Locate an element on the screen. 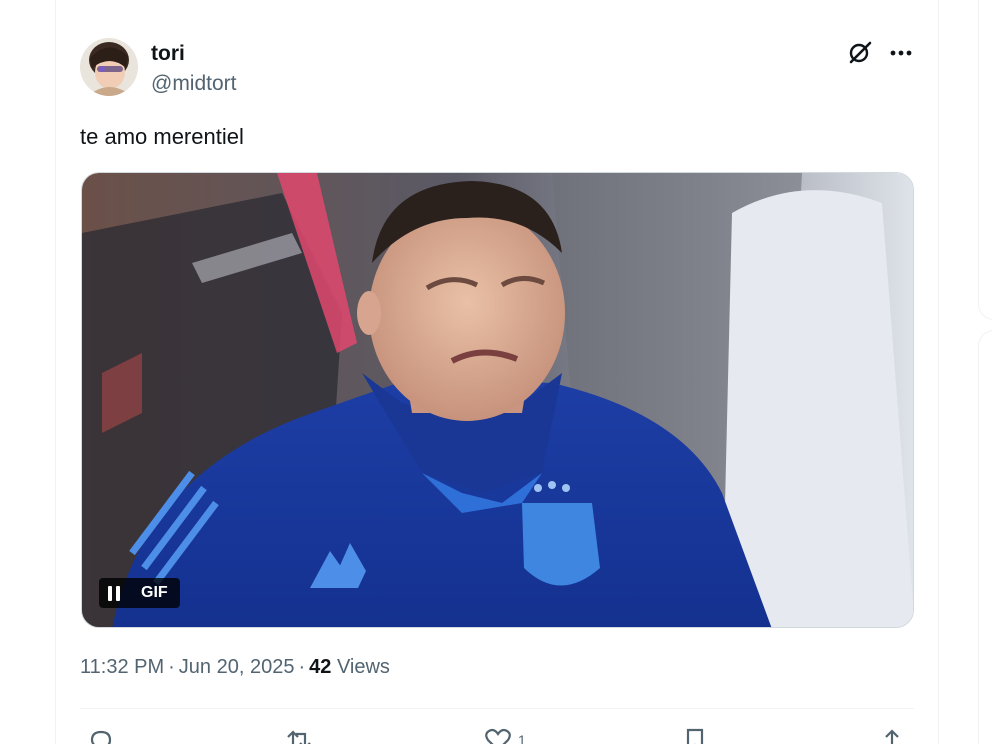 This screenshot has width=992, height=744. like-count: 1 is located at coordinates (522, 738).